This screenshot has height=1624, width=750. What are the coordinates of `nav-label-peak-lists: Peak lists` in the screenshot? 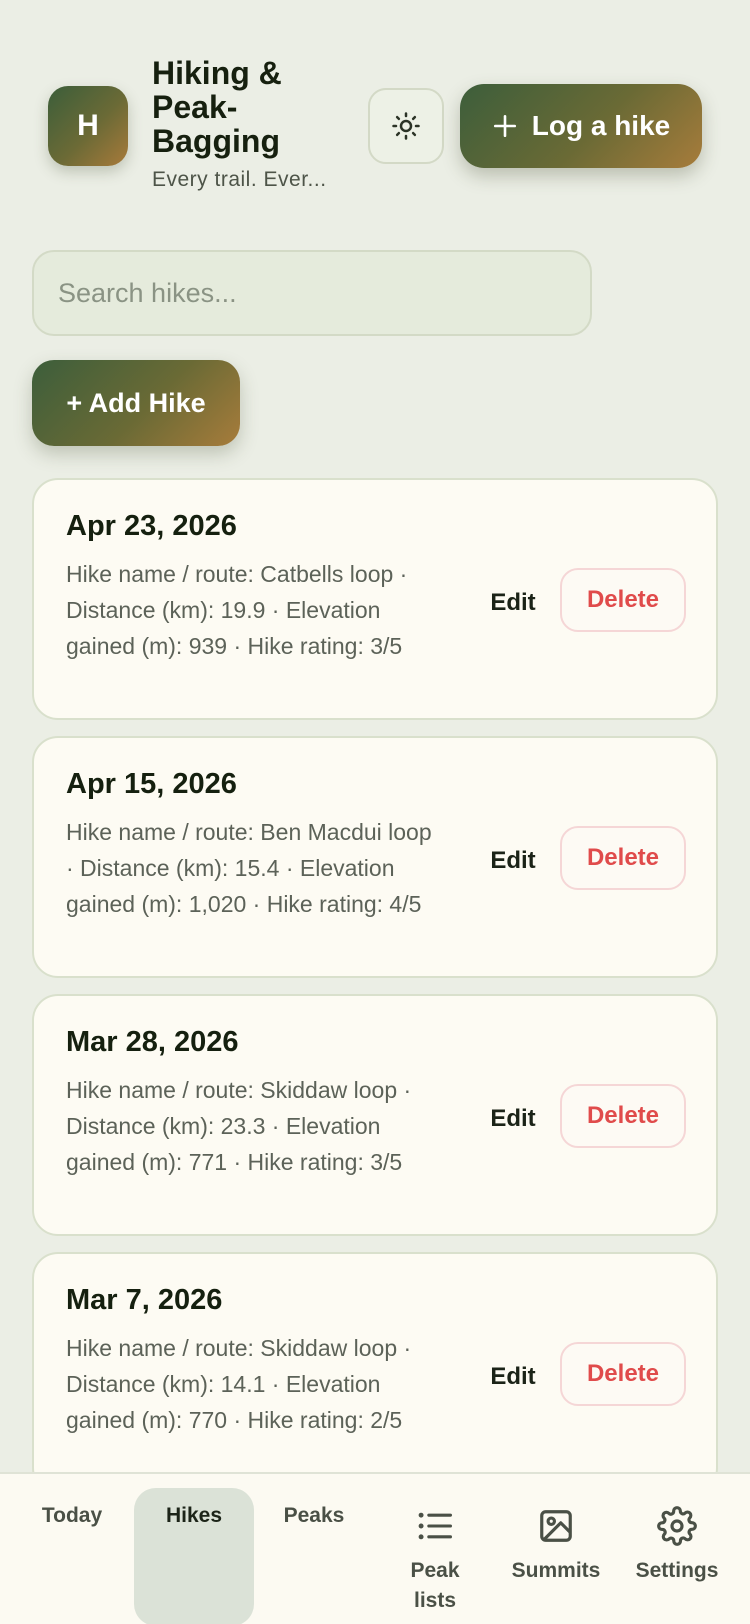 It's located at (435, 1585).